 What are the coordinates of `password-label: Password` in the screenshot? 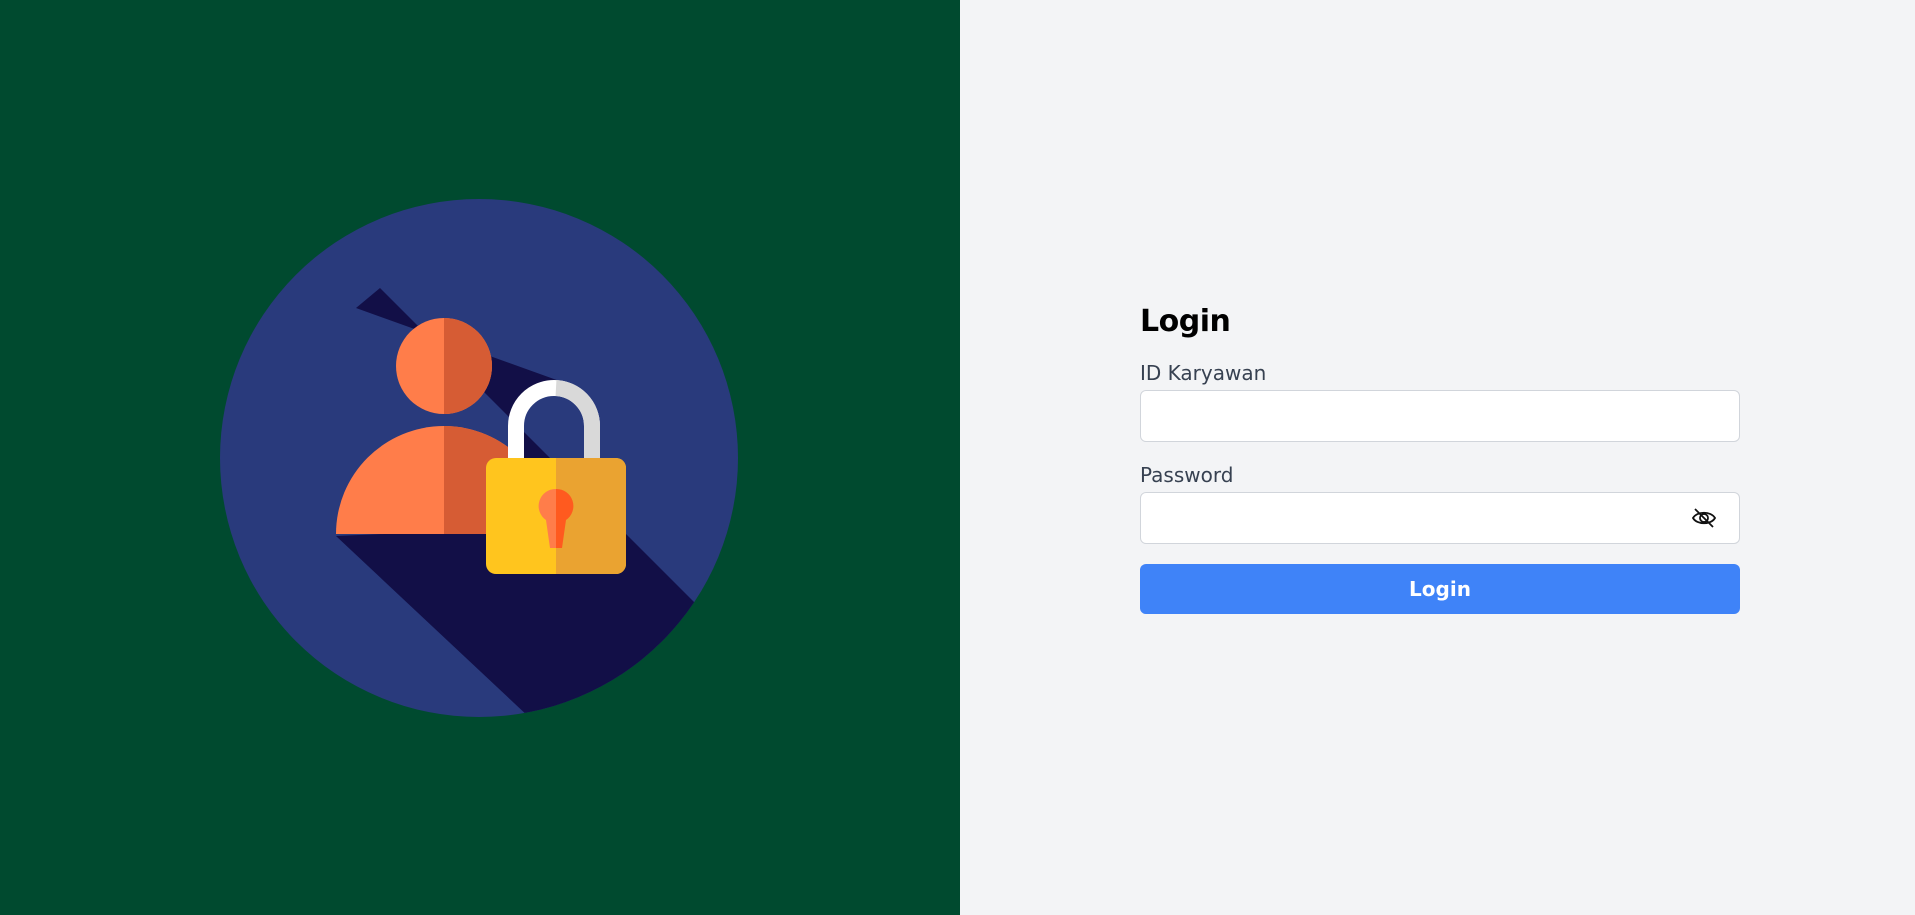 It's located at (1187, 475).